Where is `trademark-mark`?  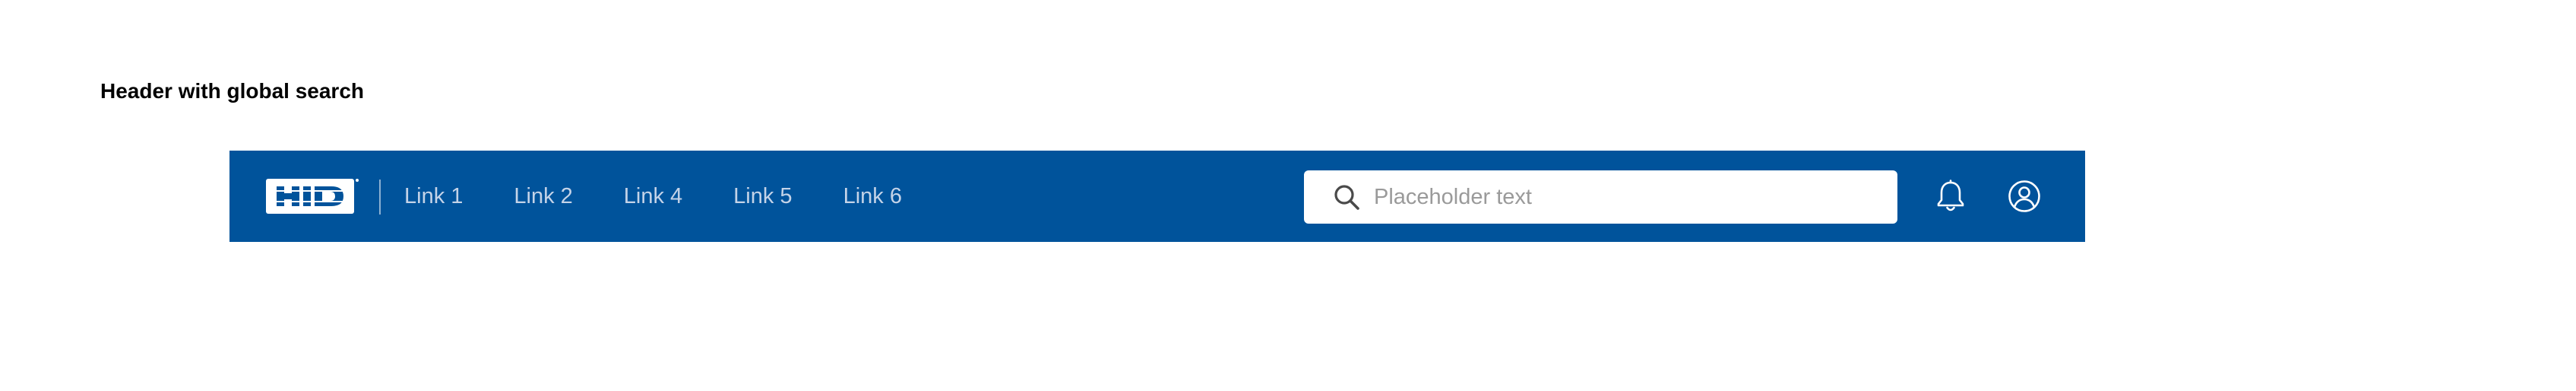 trademark-mark is located at coordinates (357, 180).